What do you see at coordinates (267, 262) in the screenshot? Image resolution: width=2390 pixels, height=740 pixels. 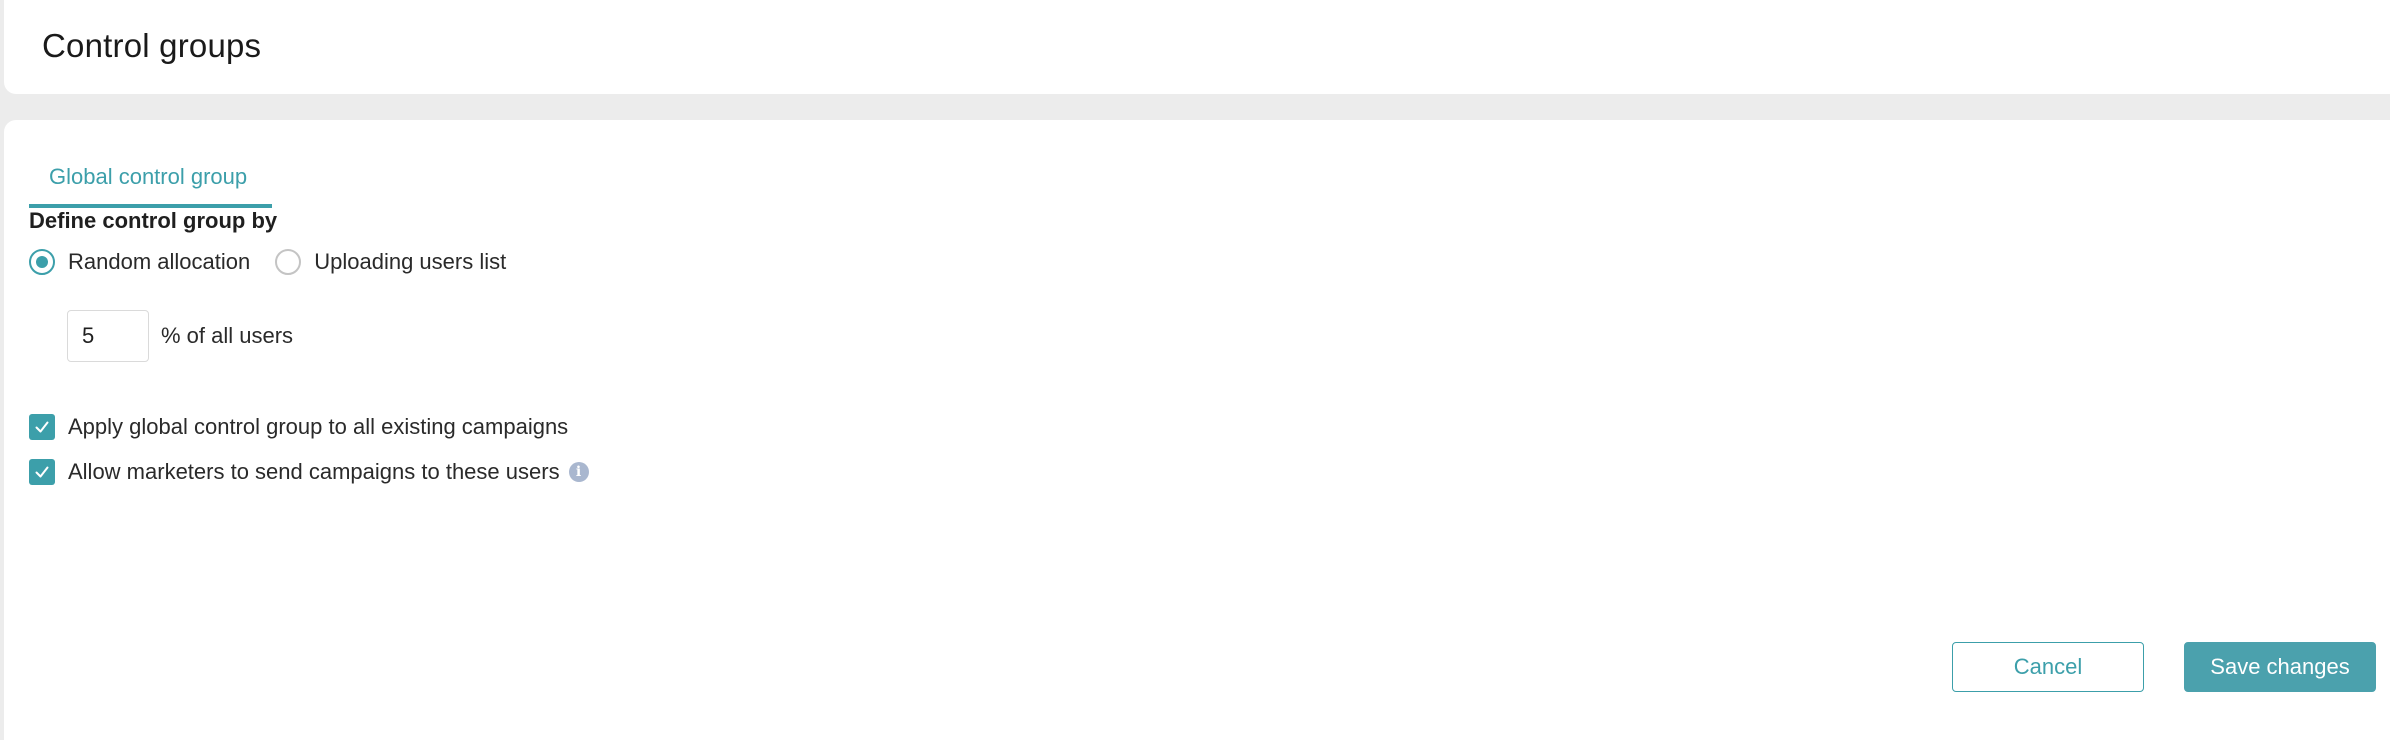 I see `allocation-radio-group: Random allocation Uploading users list` at bounding box center [267, 262].